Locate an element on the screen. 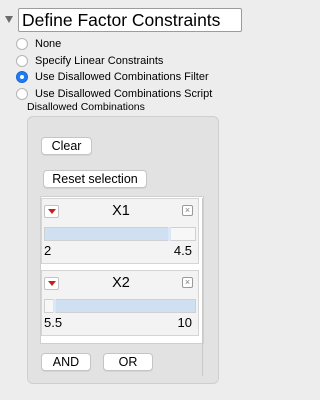  radio-label: Specify Linear Constraints is located at coordinates (99, 61).